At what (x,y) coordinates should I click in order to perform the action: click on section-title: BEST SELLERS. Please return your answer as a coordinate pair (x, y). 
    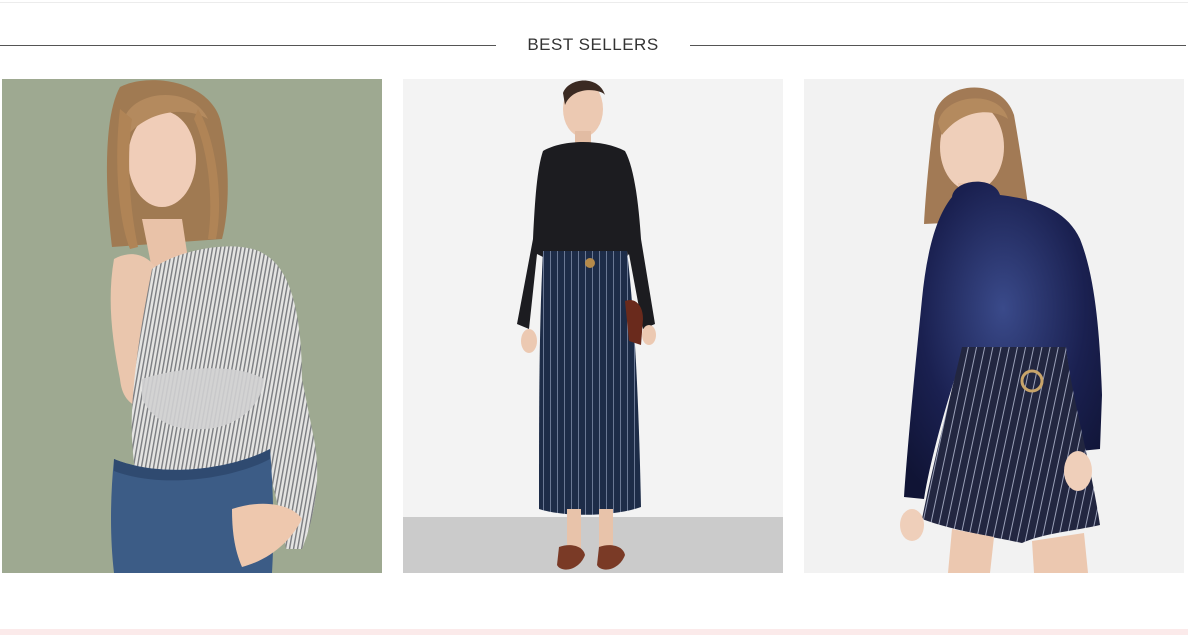
    Looking at the image, I should click on (593, 44).